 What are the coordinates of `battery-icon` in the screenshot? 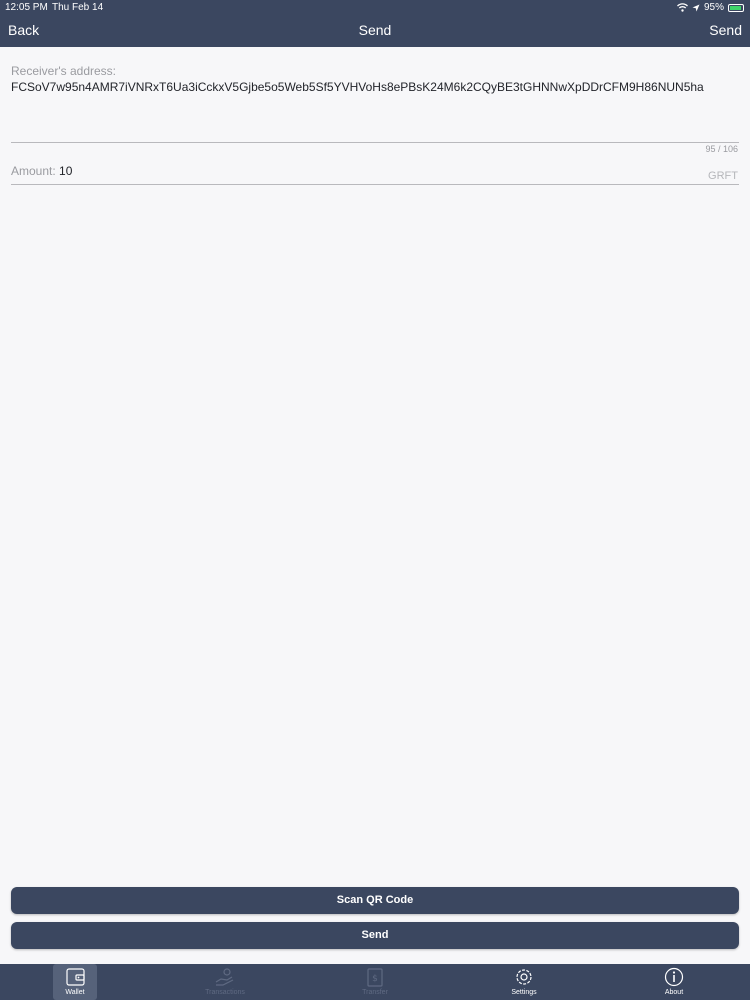 It's located at (736, 7).